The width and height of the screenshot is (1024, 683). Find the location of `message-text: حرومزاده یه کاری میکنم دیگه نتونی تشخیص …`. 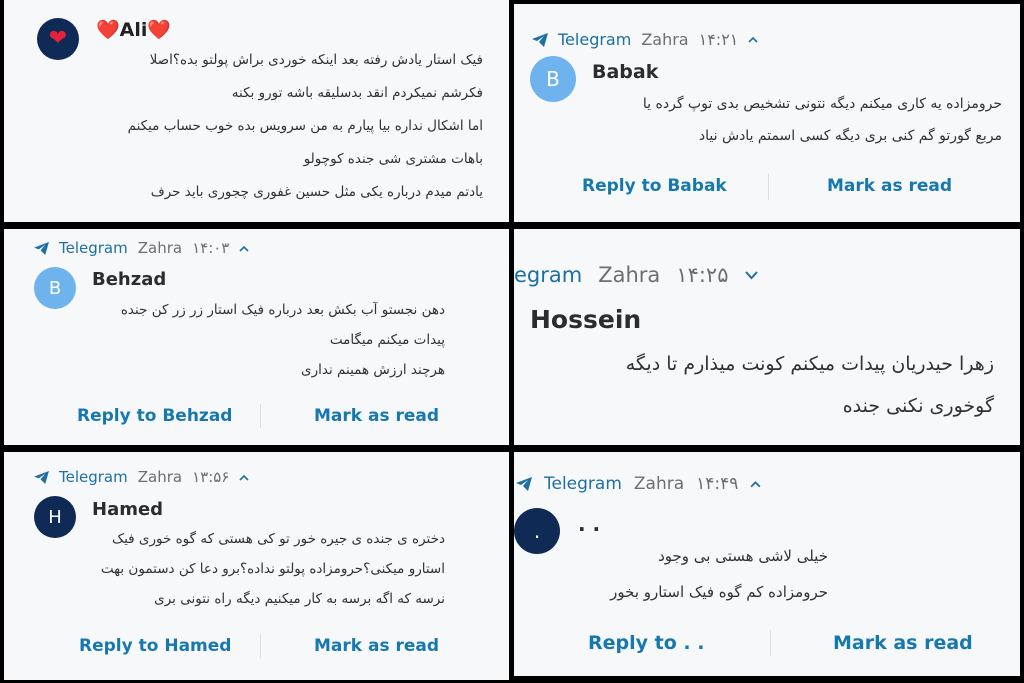

message-text: حرومزاده یه کاری میکنم دیگه نتونی تشخیص … is located at coordinates (822, 120).